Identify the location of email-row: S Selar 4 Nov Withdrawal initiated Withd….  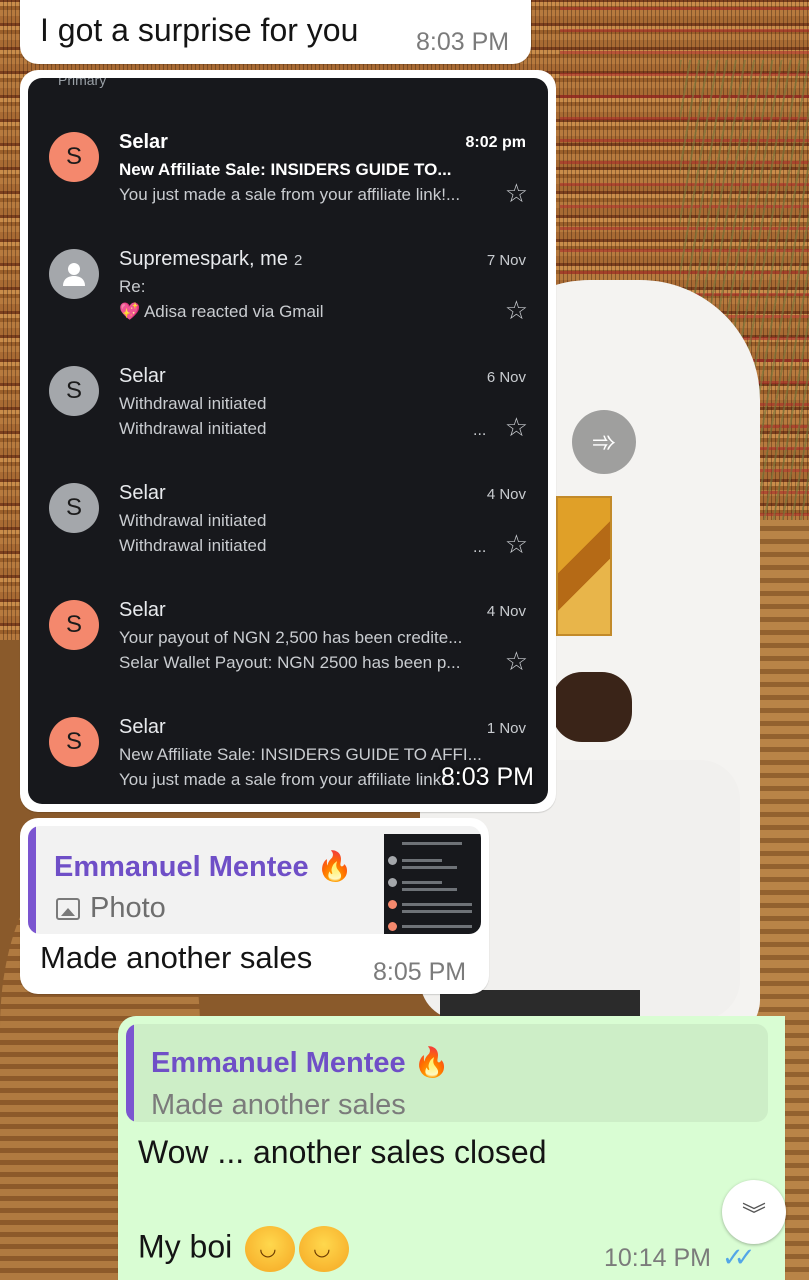
(288, 527).